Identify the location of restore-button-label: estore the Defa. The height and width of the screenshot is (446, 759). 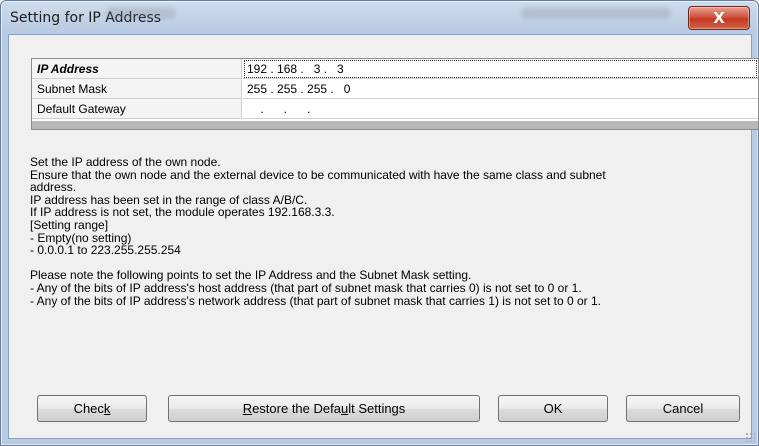
(296, 408).